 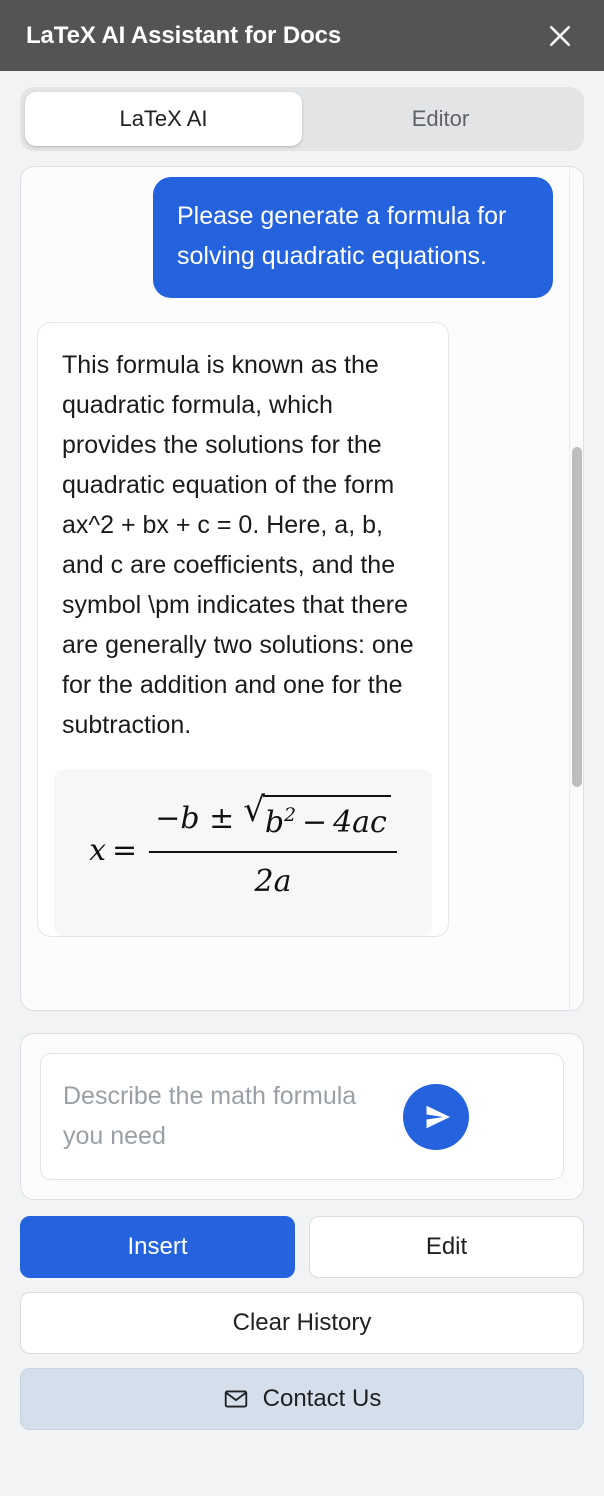 What do you see at coordinates (184, 35) in the screenshot?
I see `page-title: LaTeX AI Assistant for Docs` at bounding box center [184, 35].